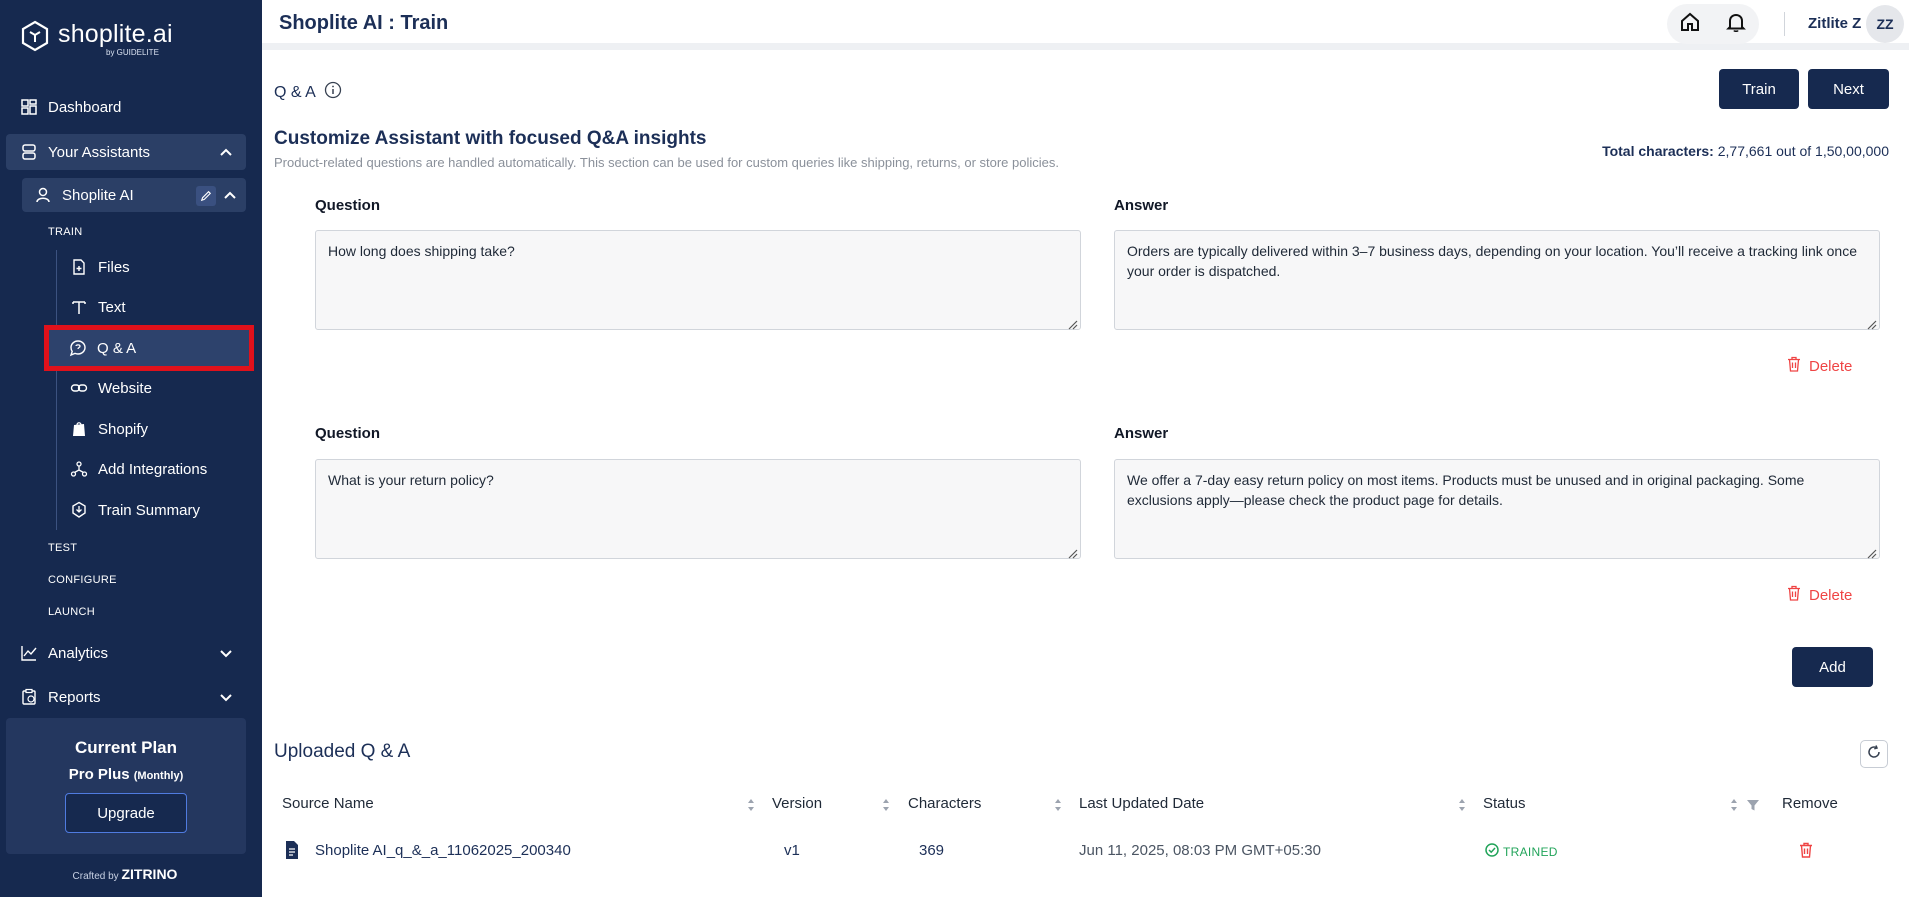 The height and width of the screenshot is (897, 1909). Describe the element at coordinates (126, 697) in the screenshot. I see `sidebar-item-reports: Reports` at that location.